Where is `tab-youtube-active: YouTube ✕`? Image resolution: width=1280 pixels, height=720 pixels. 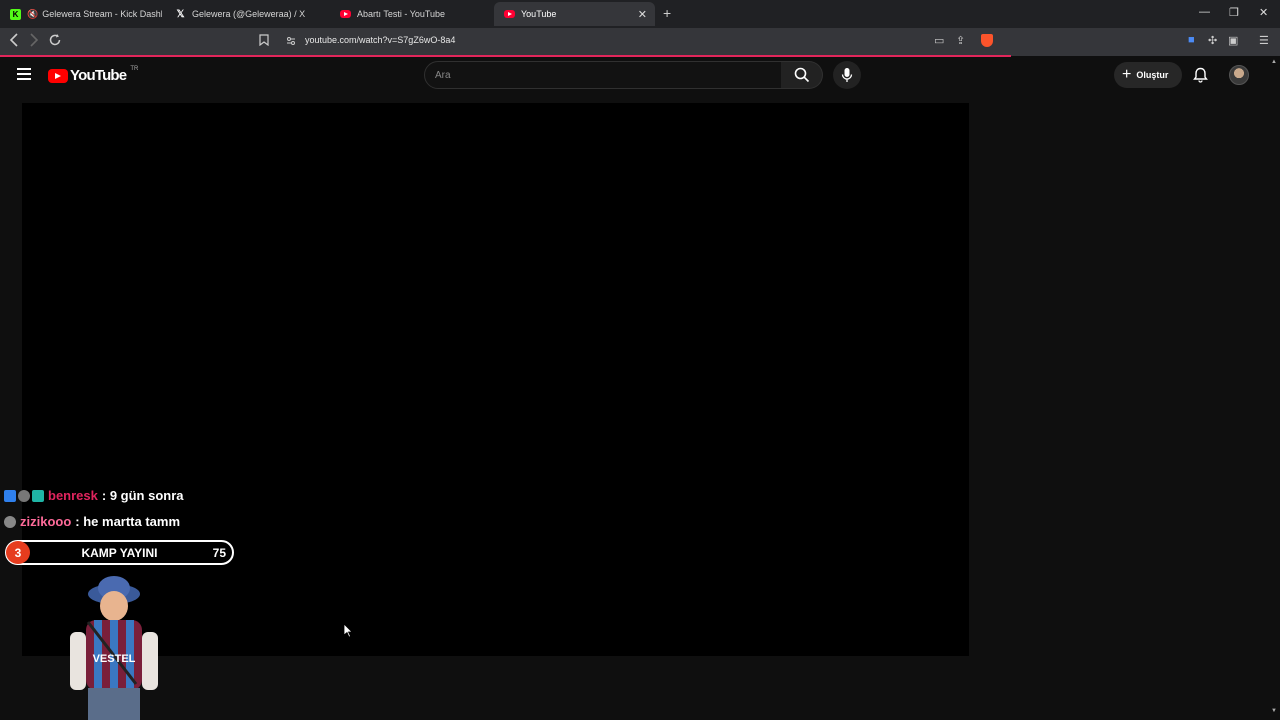 tab-youtube-active: YouTube ✕ is located at coordinates (574, 14).